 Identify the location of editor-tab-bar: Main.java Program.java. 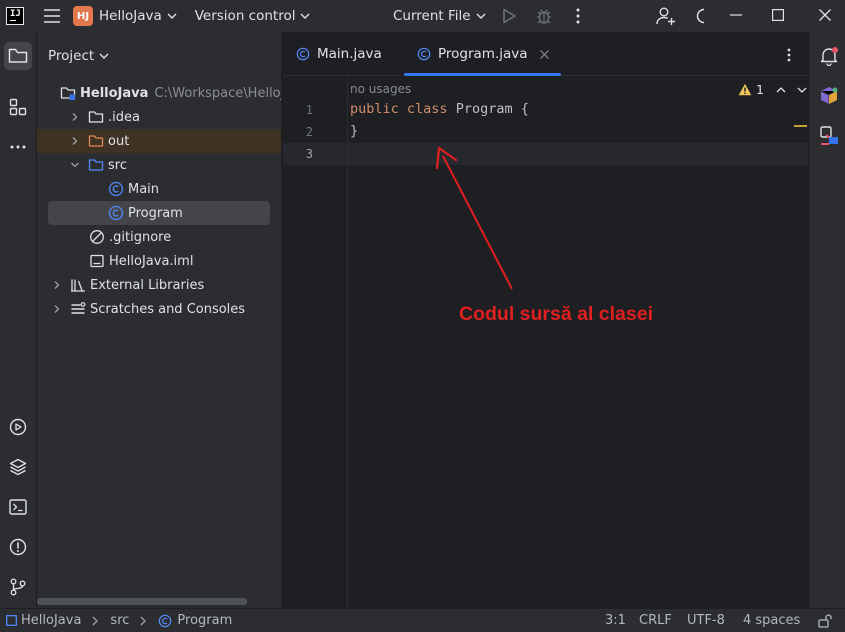
(545, 54).